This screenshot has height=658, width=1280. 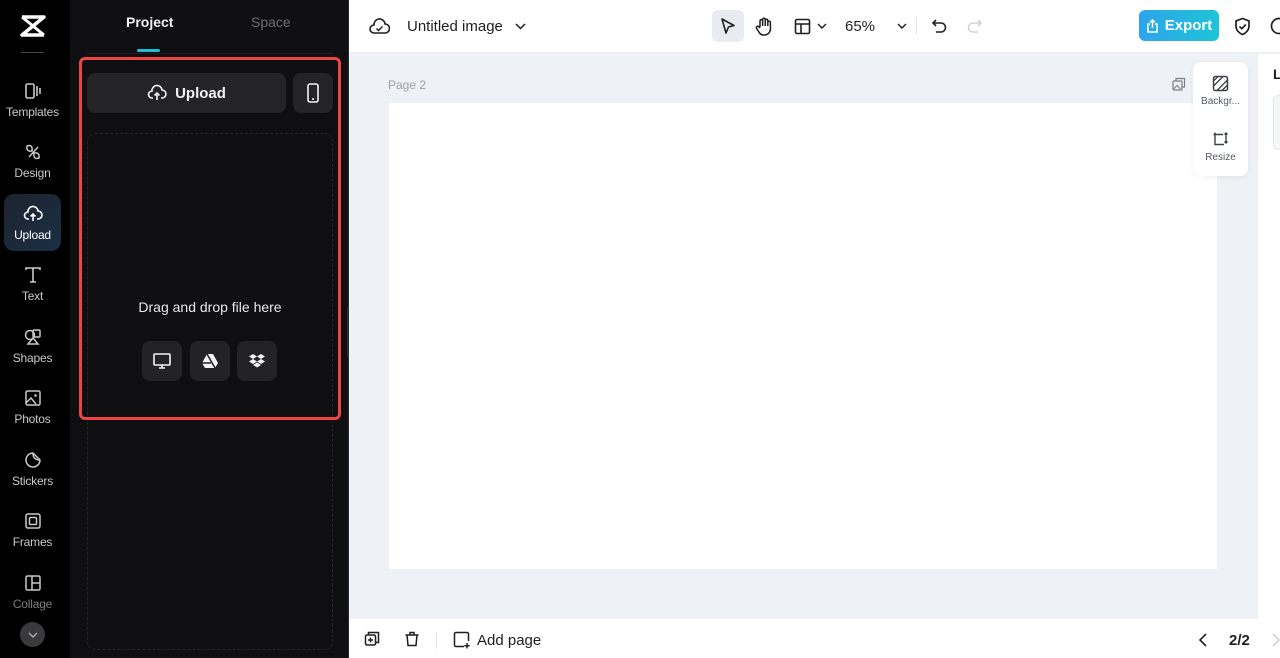 What do you see at coordinates (32, 111) in the screenshot?
I see `rail-item-label: Templates` at bounding box center [32, 111].